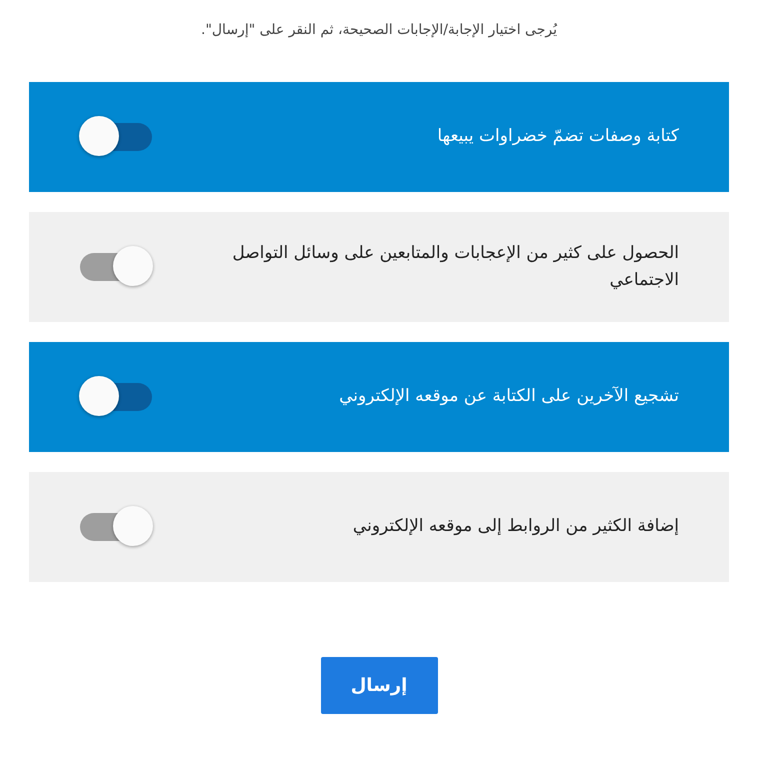 The image size is (758, 768). I want to click on option-card: تشجيع الآخرين على الكتابة عن موقعه الإلكتروني, so click(379, 397).